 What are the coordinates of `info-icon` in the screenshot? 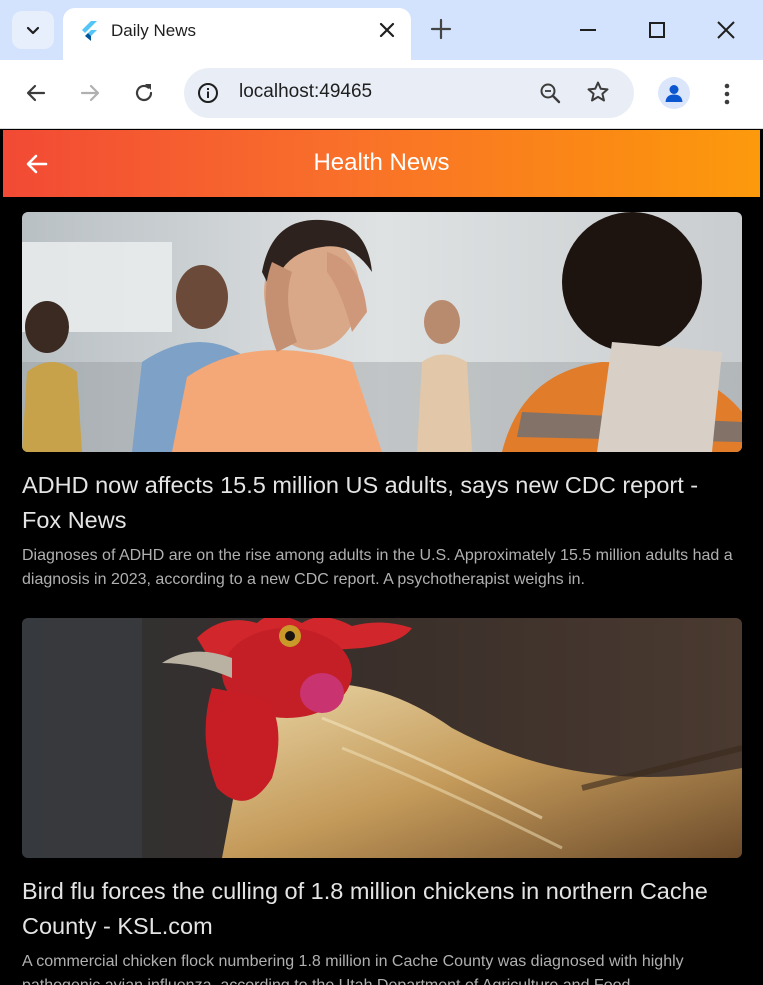 It's located at (208, 93).